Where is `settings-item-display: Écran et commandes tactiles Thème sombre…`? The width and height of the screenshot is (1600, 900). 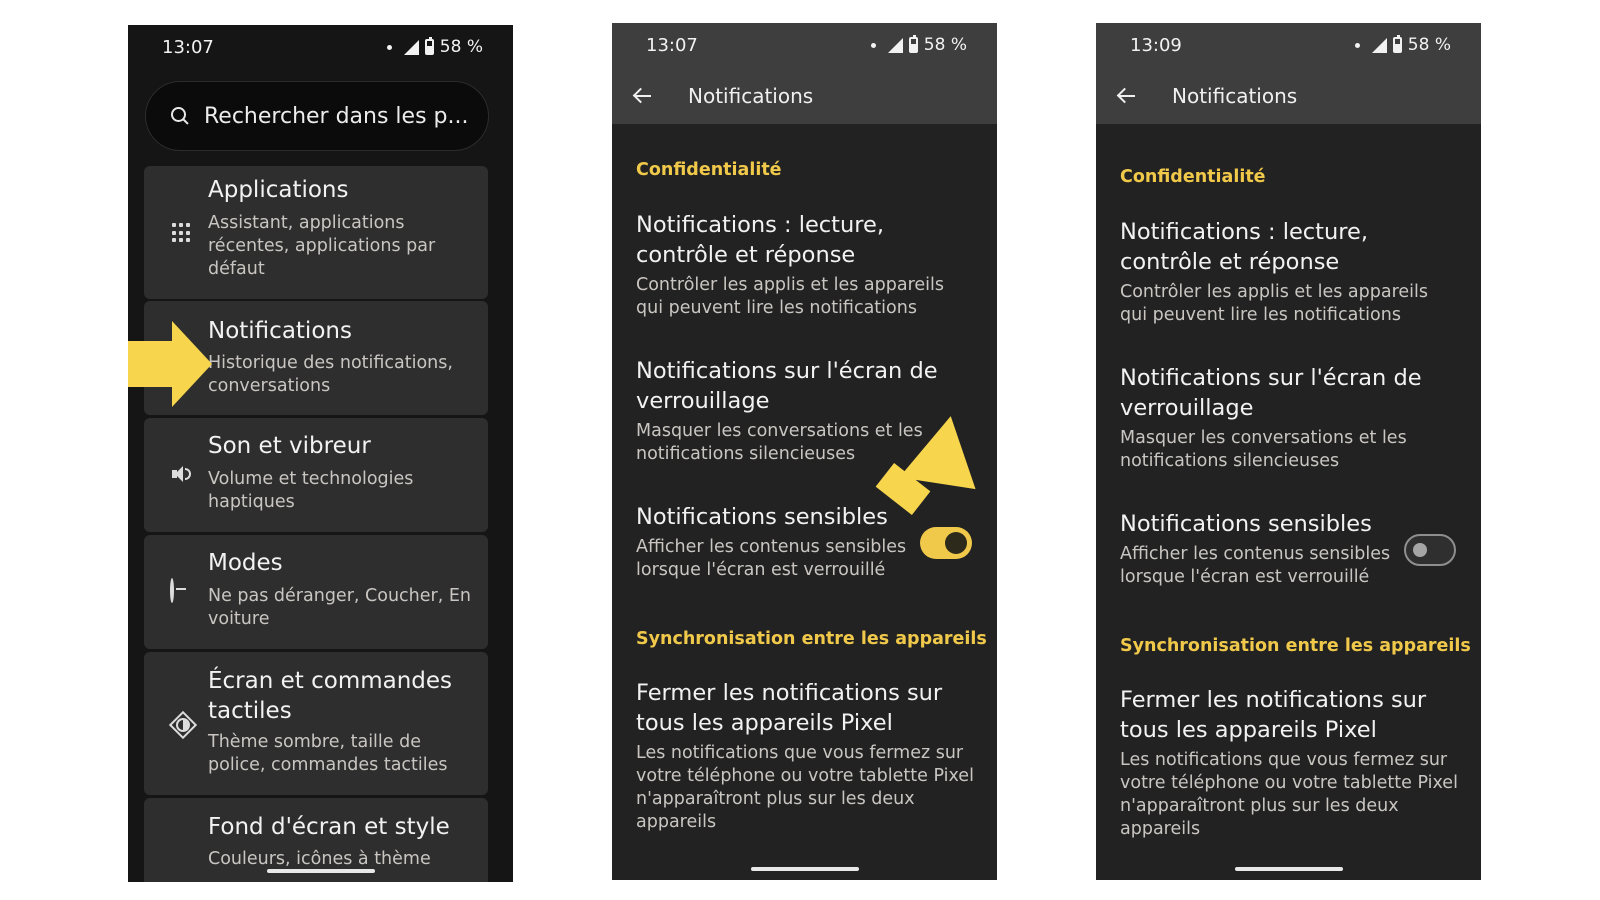 settings-item-display: Écran et commandes tactiles Thème sombre… is located at coordinates (316, 723).